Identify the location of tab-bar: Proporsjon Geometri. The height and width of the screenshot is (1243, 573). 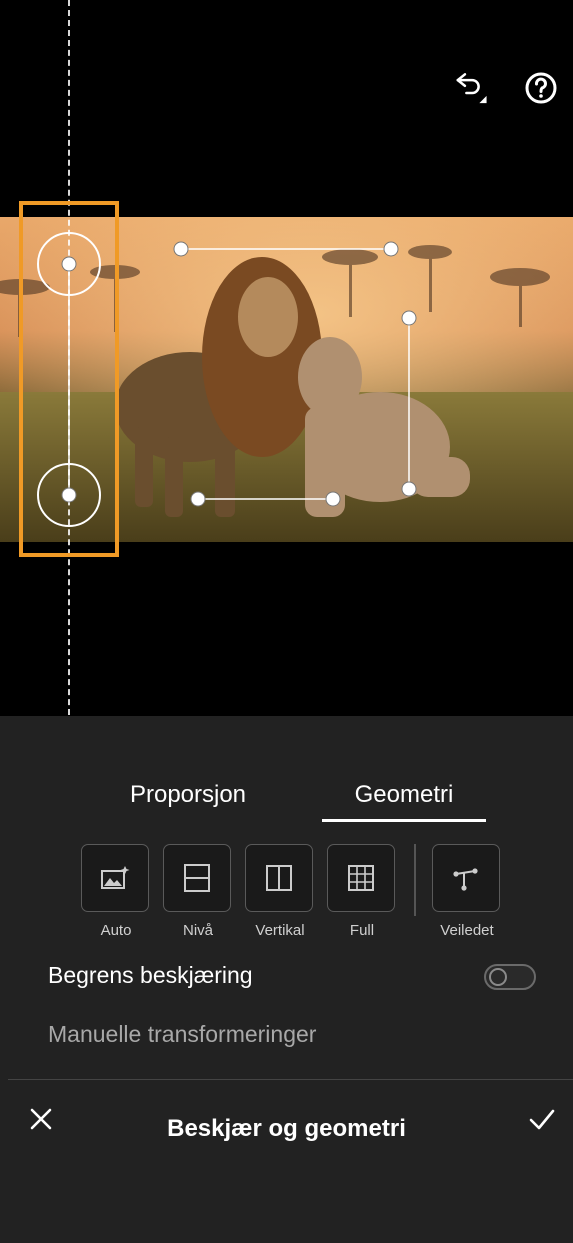
(286, 801).